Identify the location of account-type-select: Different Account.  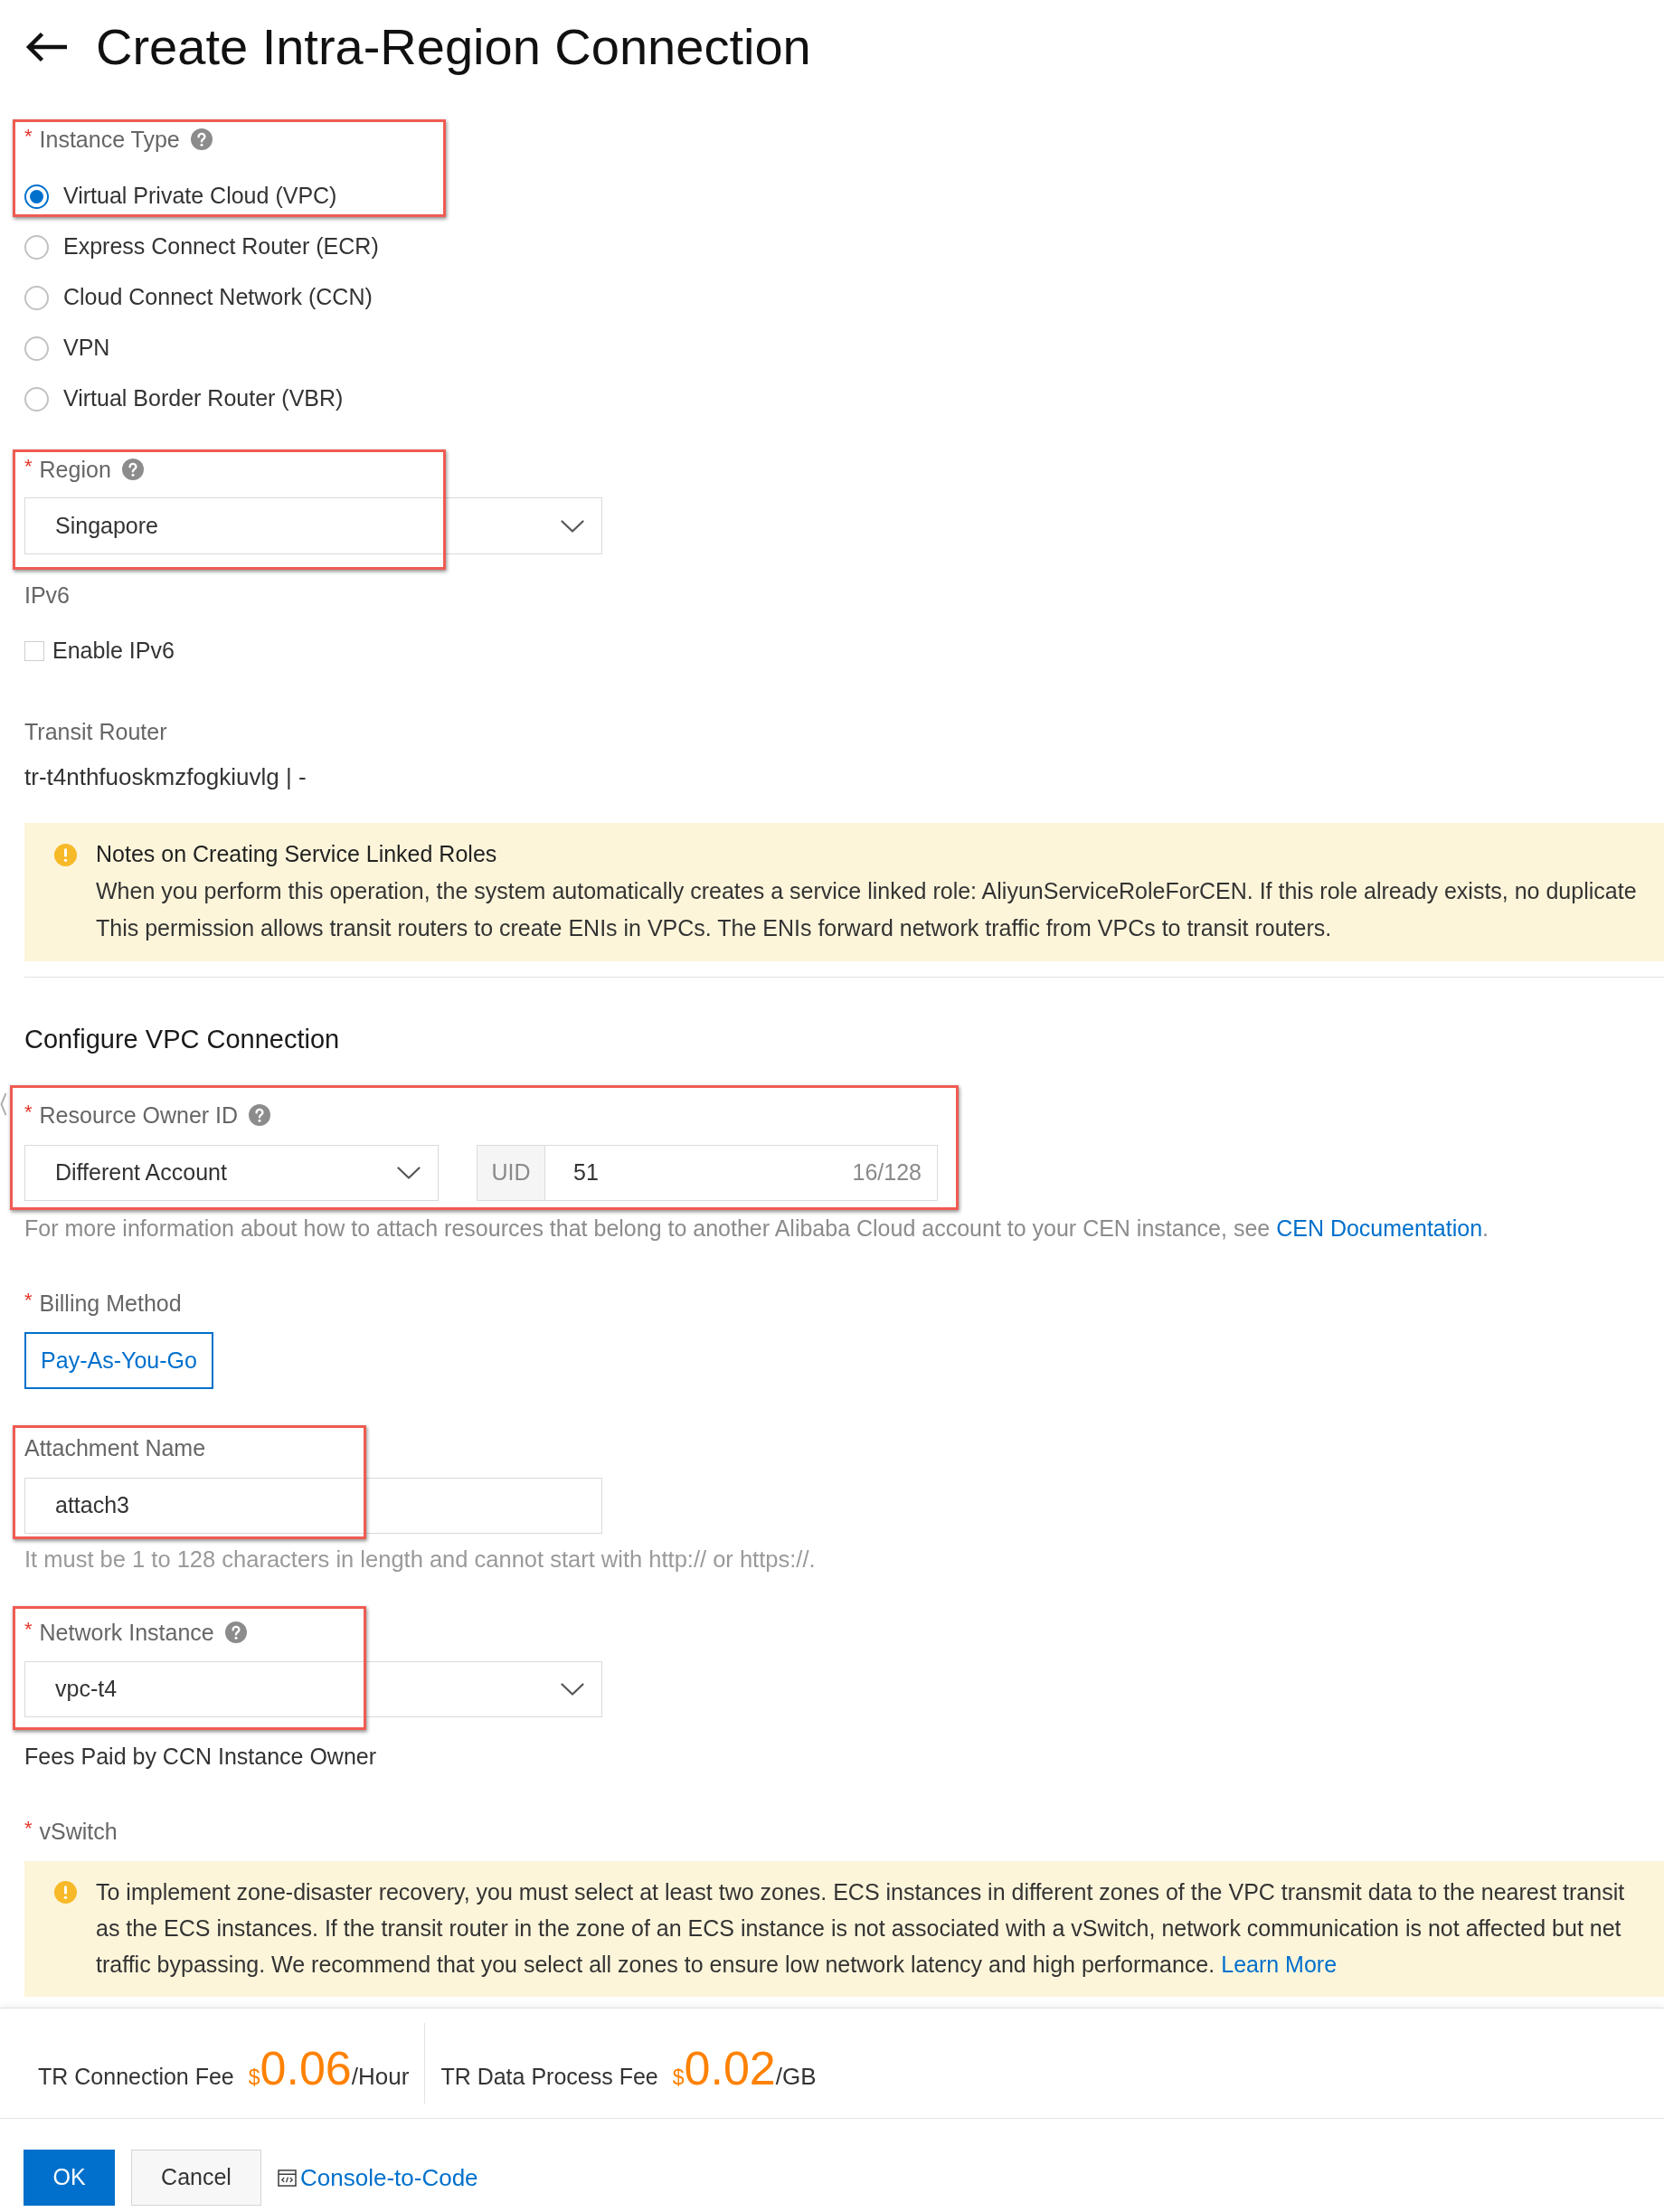
(231, 1173).